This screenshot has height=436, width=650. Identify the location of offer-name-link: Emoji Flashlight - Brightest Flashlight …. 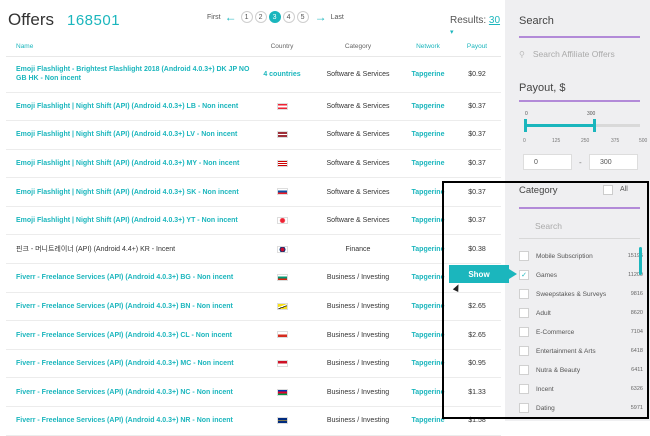
(128, 74).